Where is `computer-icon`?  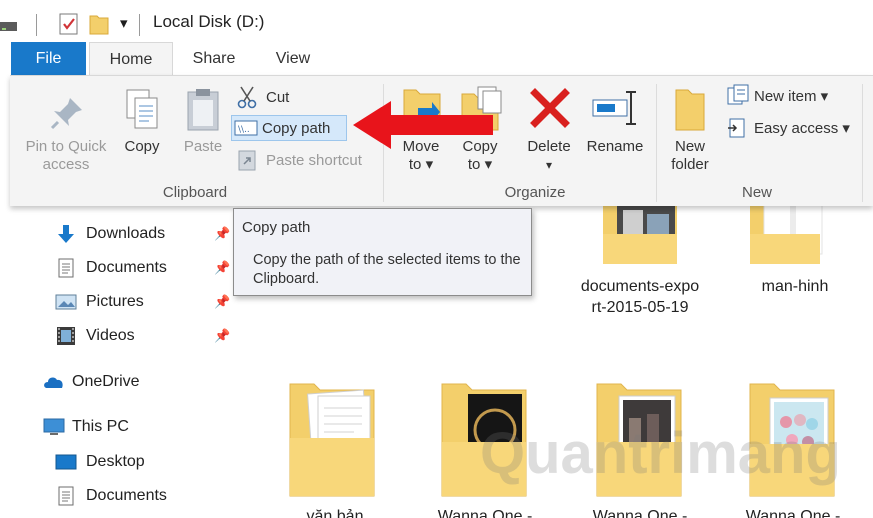
computer-icon is located at coordinates (54, 426).